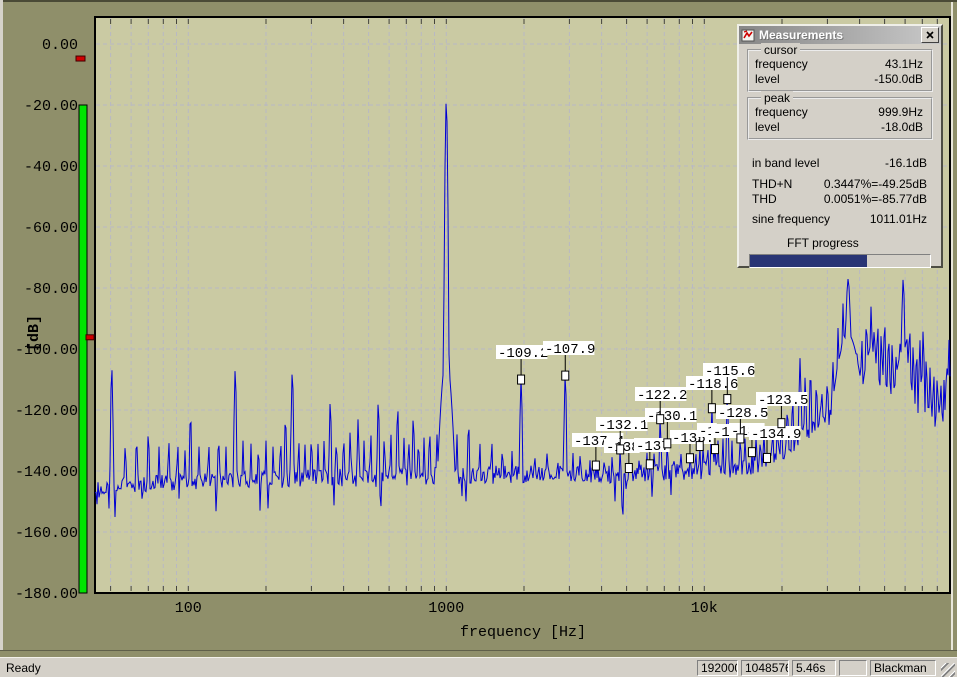 Image resolution: width=957 pixels, height=677 pixels. What do you see at coordinates (781, 112) in the screenshot?
I see `peak-frequency-label: frequency` at bounding box center [781, 112].